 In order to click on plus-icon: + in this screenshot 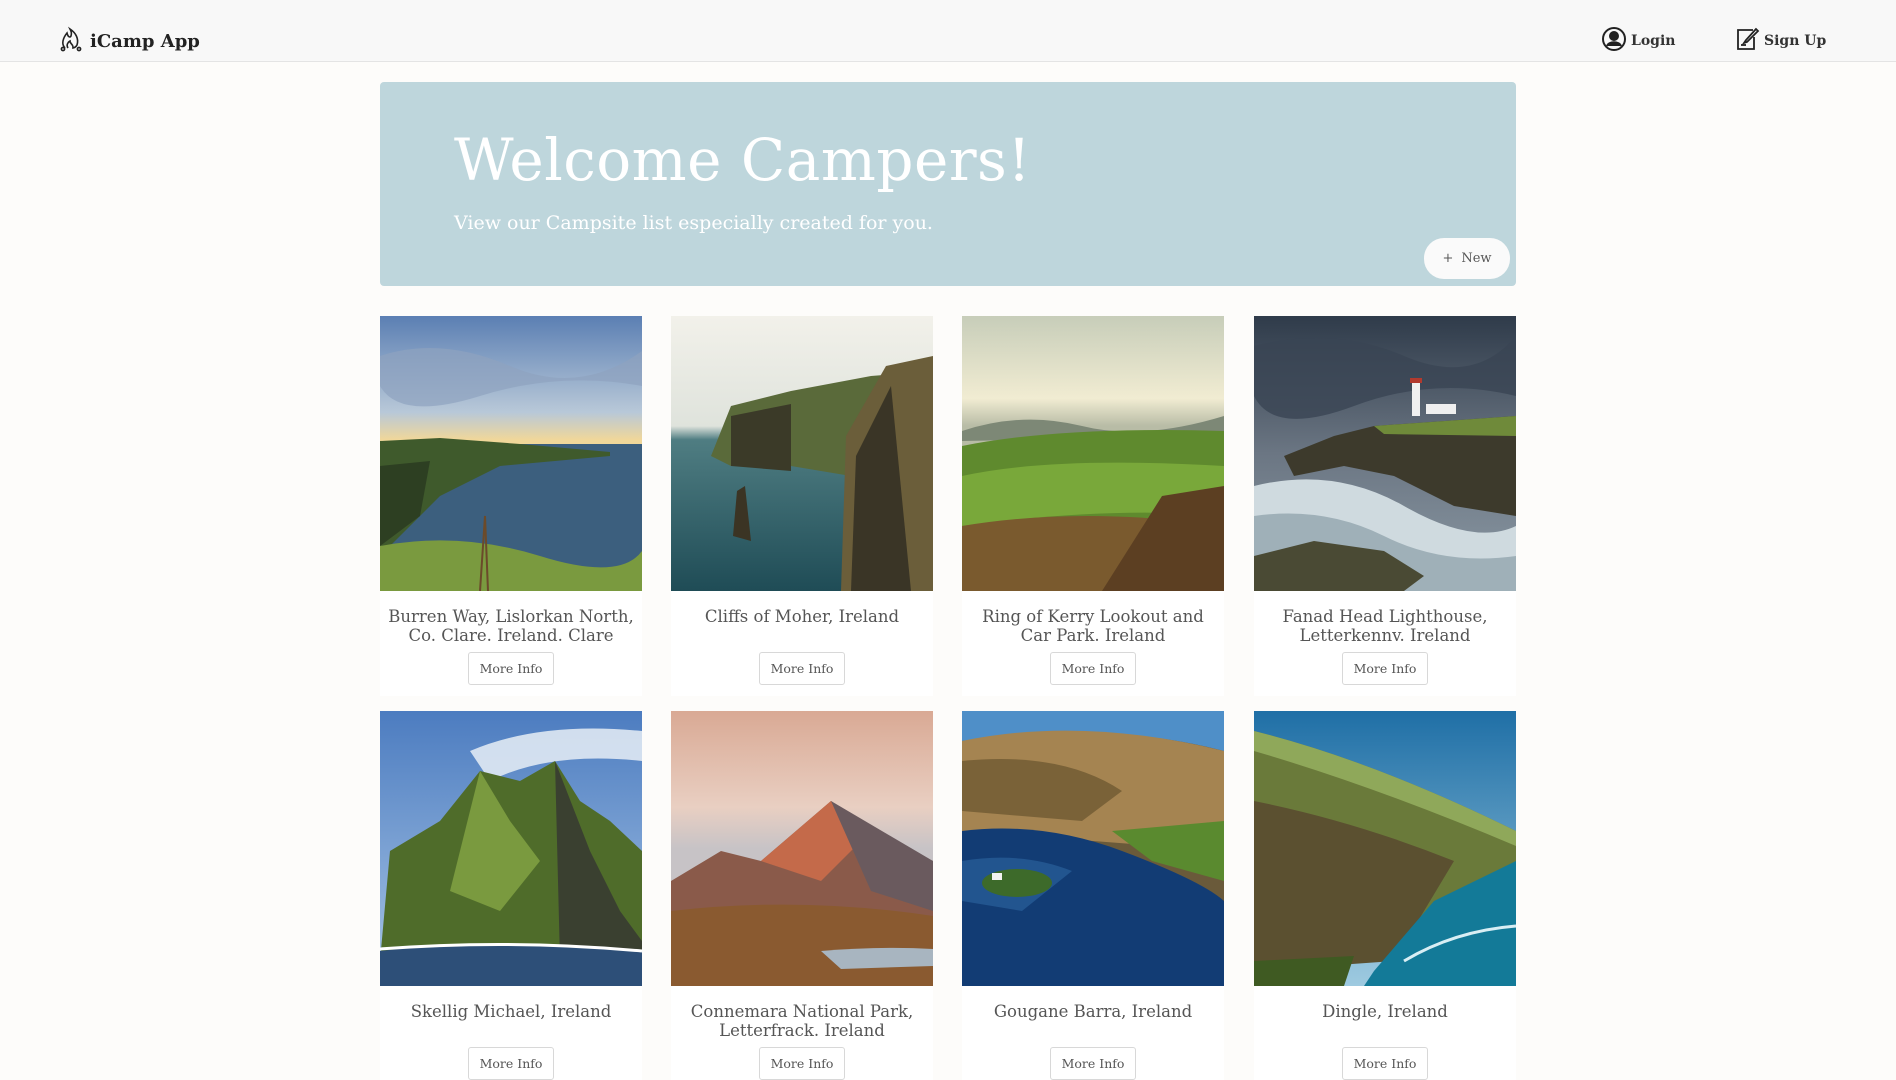, I will do `click(1448, 258)`.